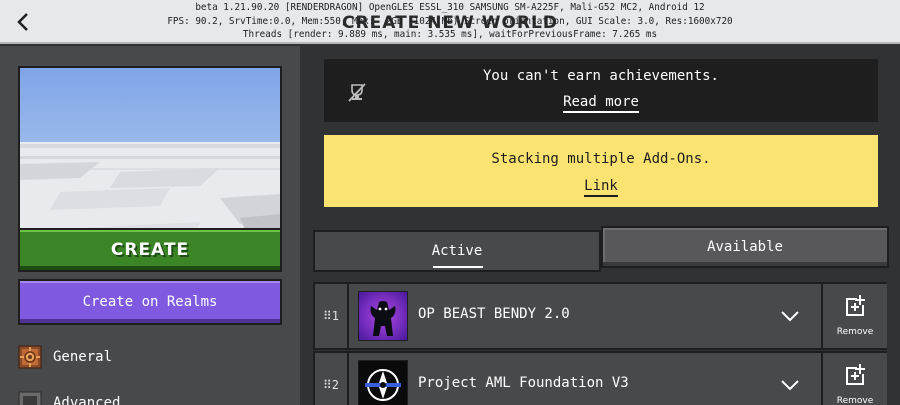  Describe the element at coordinates (87, 400) in the screenshot. I see `sidebar-item-label: Advanced` at that location.